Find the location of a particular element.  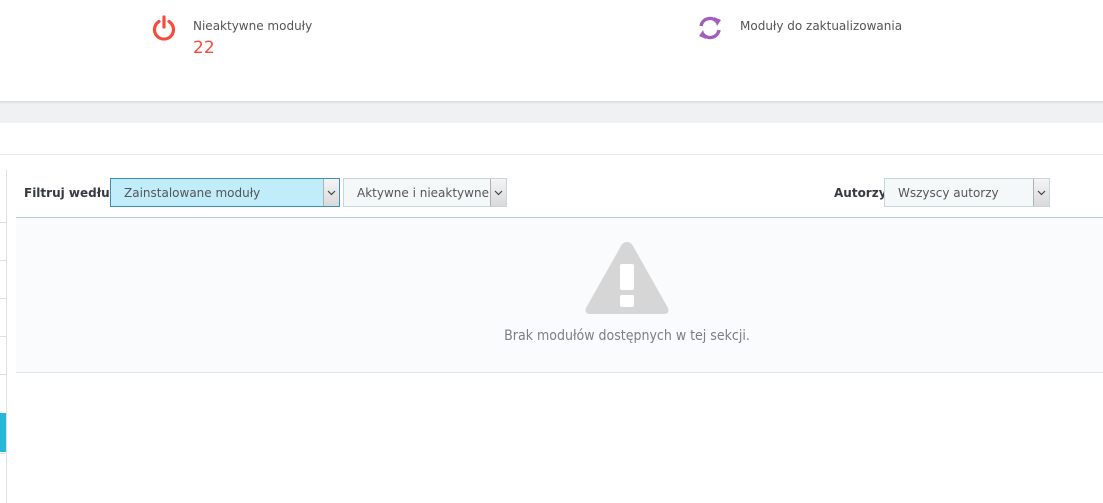

left-category-list-edge is located at coordinates (3, 336).